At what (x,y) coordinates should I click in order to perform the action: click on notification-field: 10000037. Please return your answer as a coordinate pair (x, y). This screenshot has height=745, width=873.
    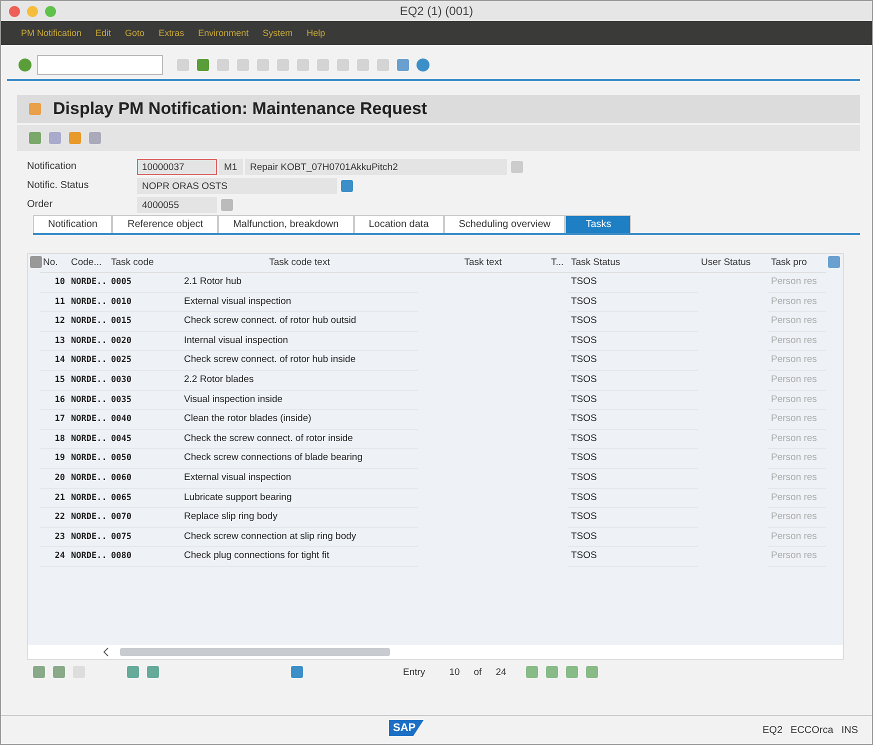
    Looking at the image, I should click on (177, 167).